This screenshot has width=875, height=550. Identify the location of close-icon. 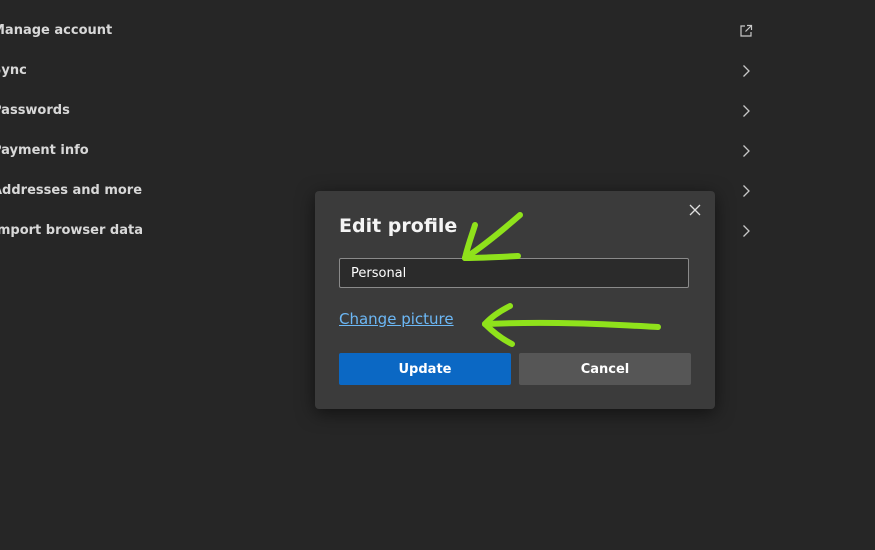
(695, 210).